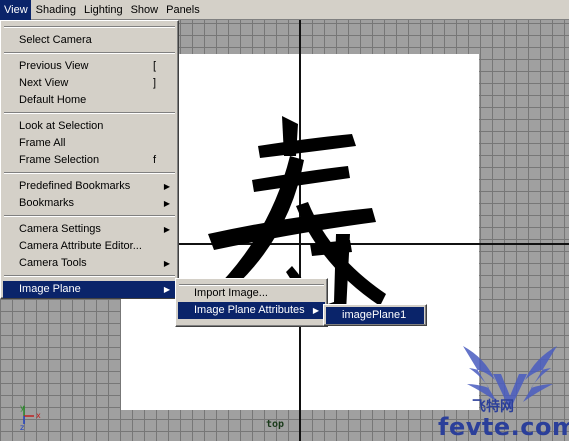 This screenshot has width=569, height=441. Describe the element at coordinates (59, 160) in the screenshot. I see `menu-item-label: Frame Selection` at that location.